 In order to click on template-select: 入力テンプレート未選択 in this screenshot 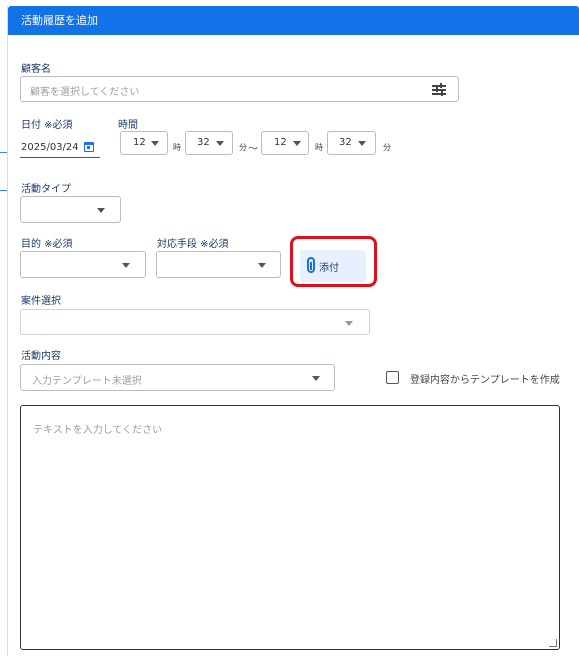, I will do `click(177, 377)`.